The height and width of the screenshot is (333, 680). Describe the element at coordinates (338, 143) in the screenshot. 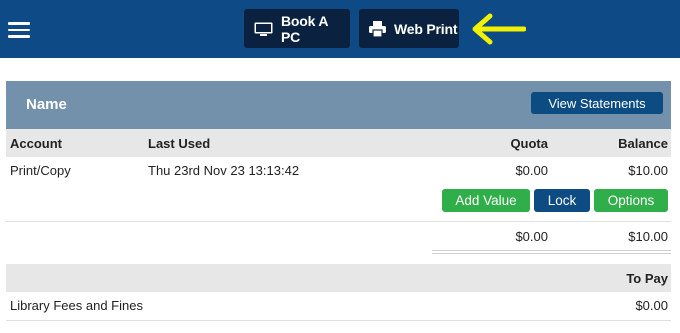

I see `table-header-row: Account Last Used Quota Balance` at that location.